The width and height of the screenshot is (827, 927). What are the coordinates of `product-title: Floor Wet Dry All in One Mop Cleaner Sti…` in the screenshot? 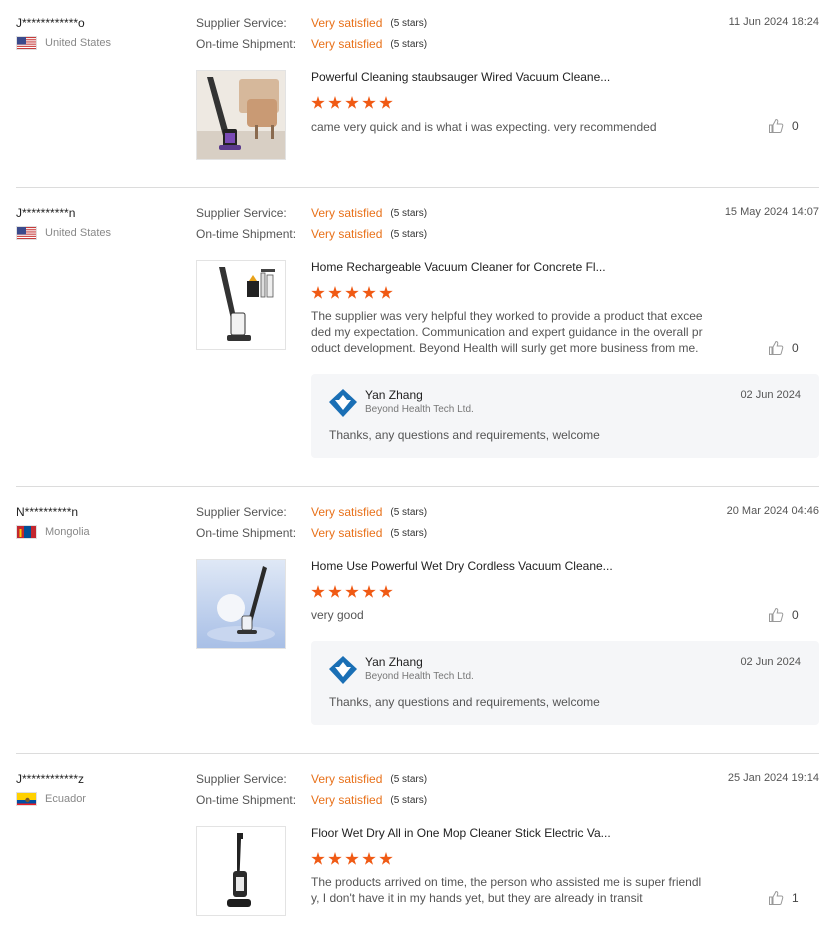 It's located at (461, 833).